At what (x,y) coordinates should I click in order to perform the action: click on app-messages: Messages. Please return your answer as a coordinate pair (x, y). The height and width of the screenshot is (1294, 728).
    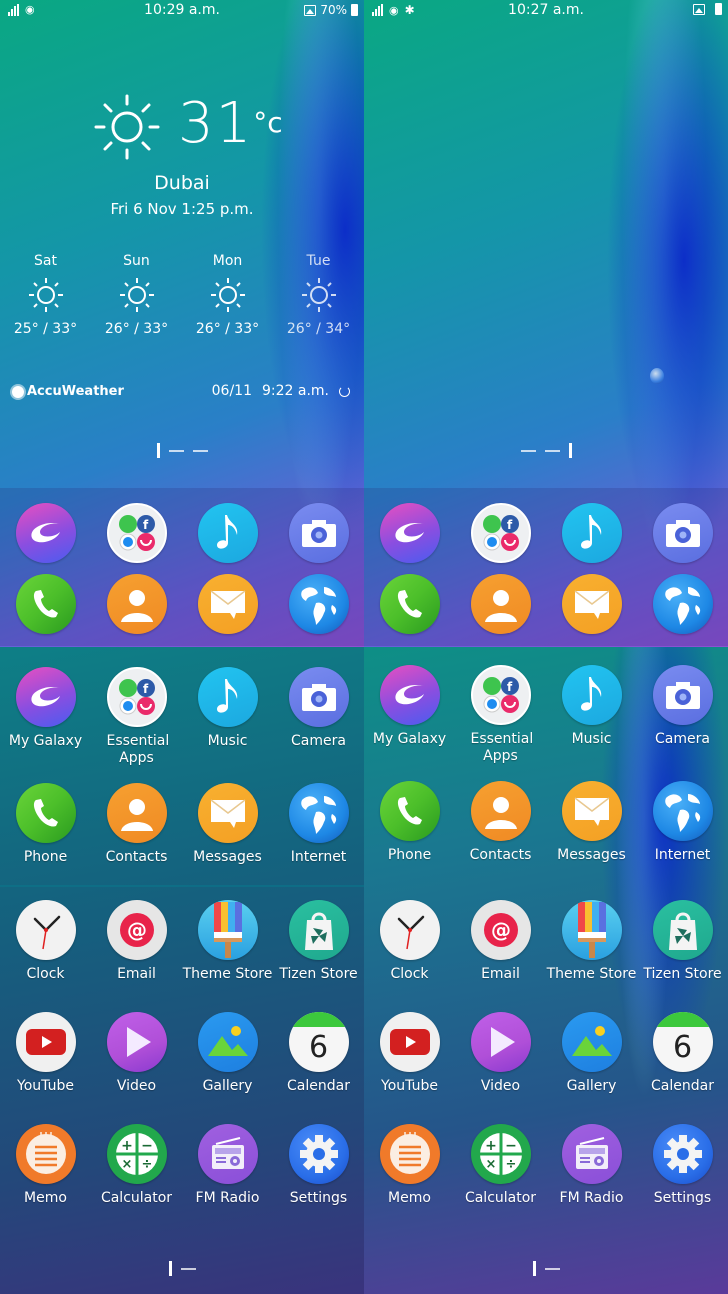
    Looking at the image, I should click on (591, 822).